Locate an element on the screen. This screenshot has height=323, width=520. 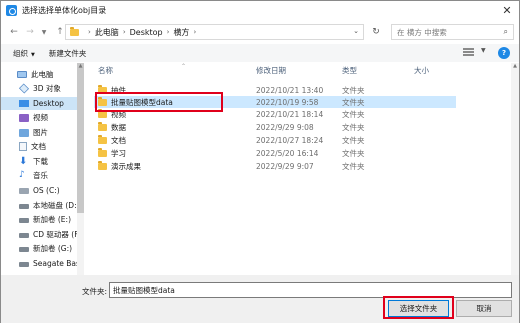
select-folder-button: 选择文件夹 is located at coordinates (418, 308).